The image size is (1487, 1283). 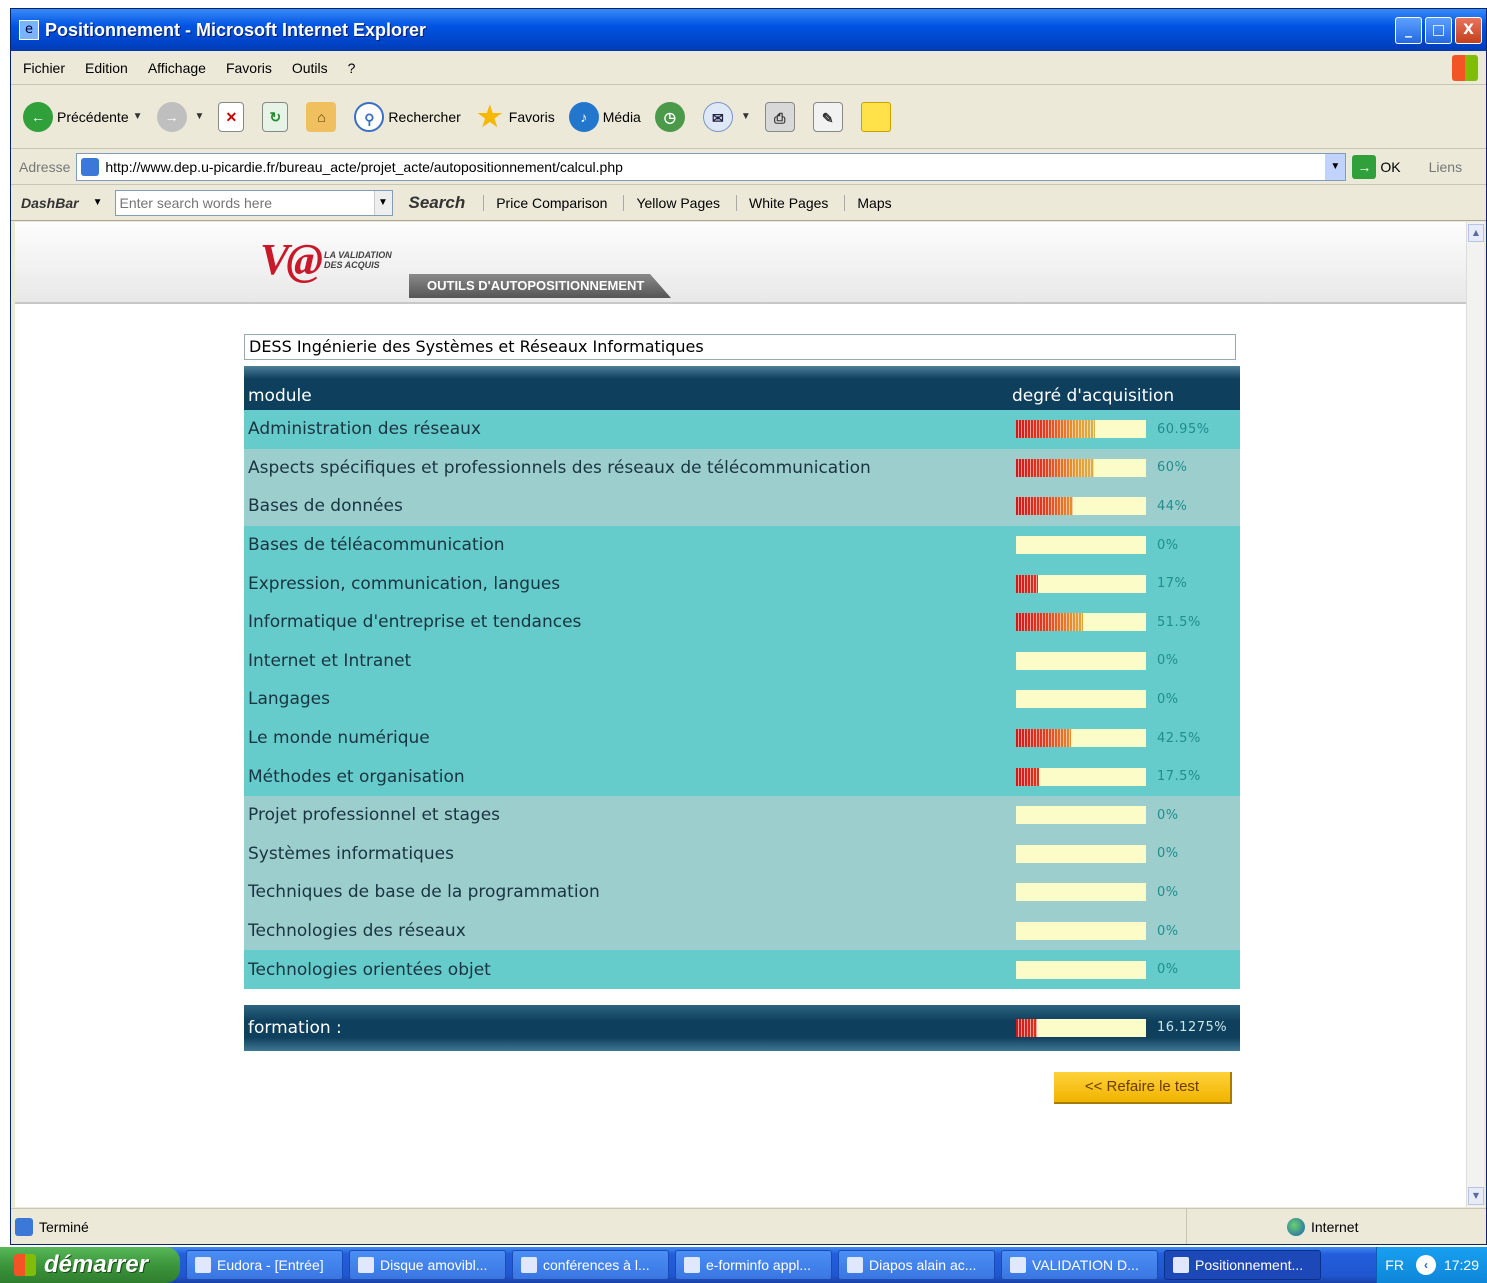 I want to click on table-row: Techniques de base de la programmation 0%, so click(x=742, y=892).